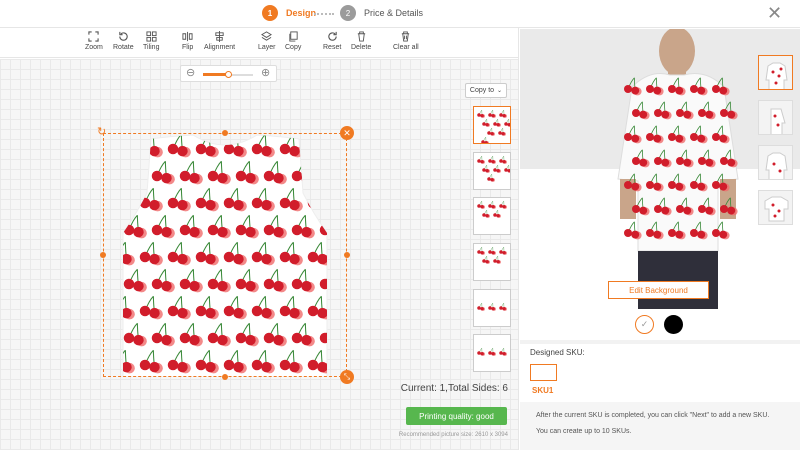  Describe the element at coordinates (332, 47) in the screenshot. I see `tool-label: Reset` at that location.